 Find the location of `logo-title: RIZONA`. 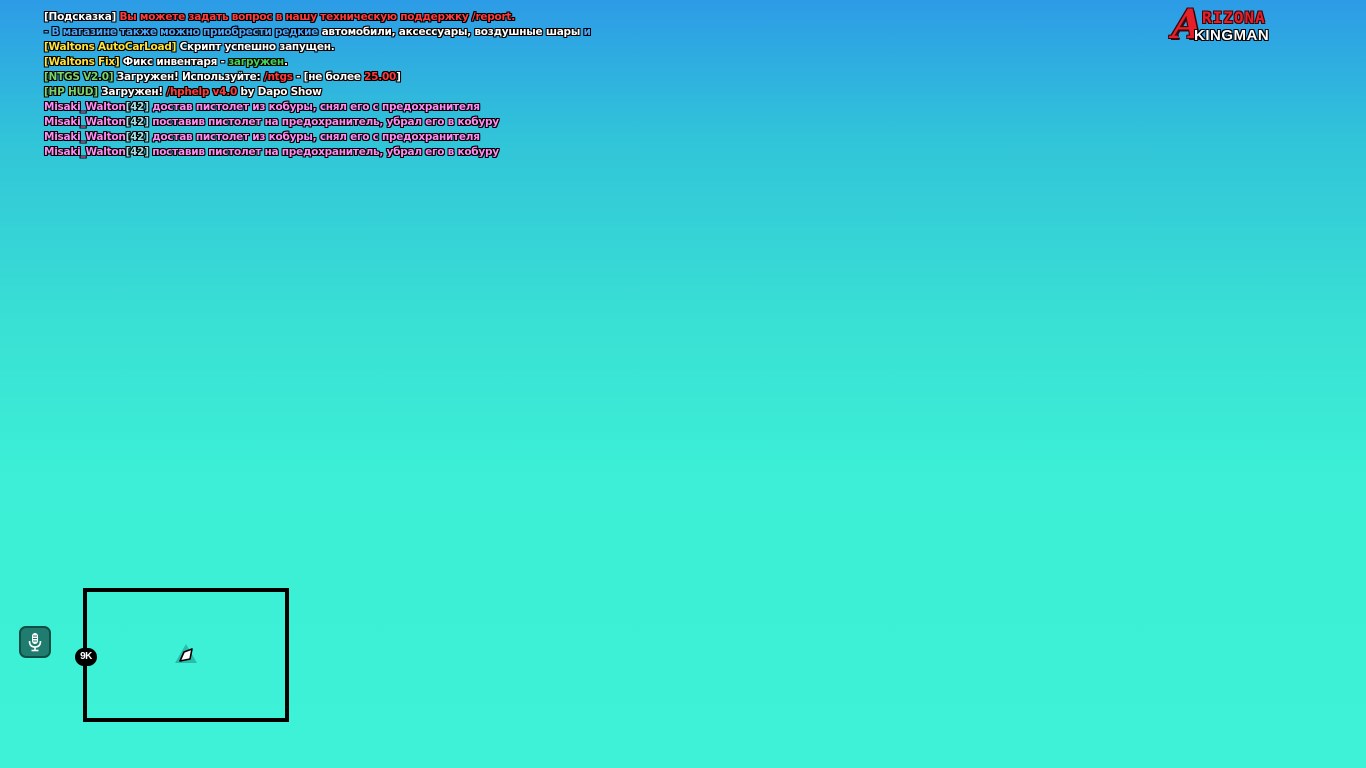

logo-title: RIZONA is located at coordinates (1234, 17).